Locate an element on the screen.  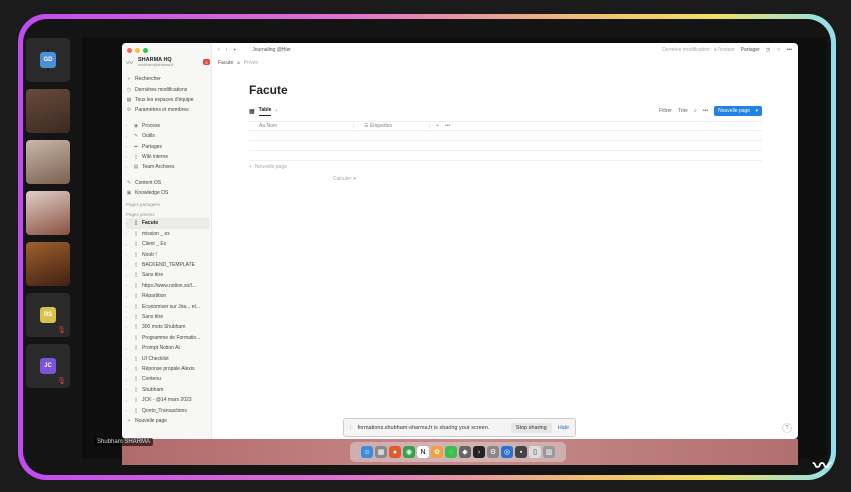
close-window-button is located at coordinates (129, 50).